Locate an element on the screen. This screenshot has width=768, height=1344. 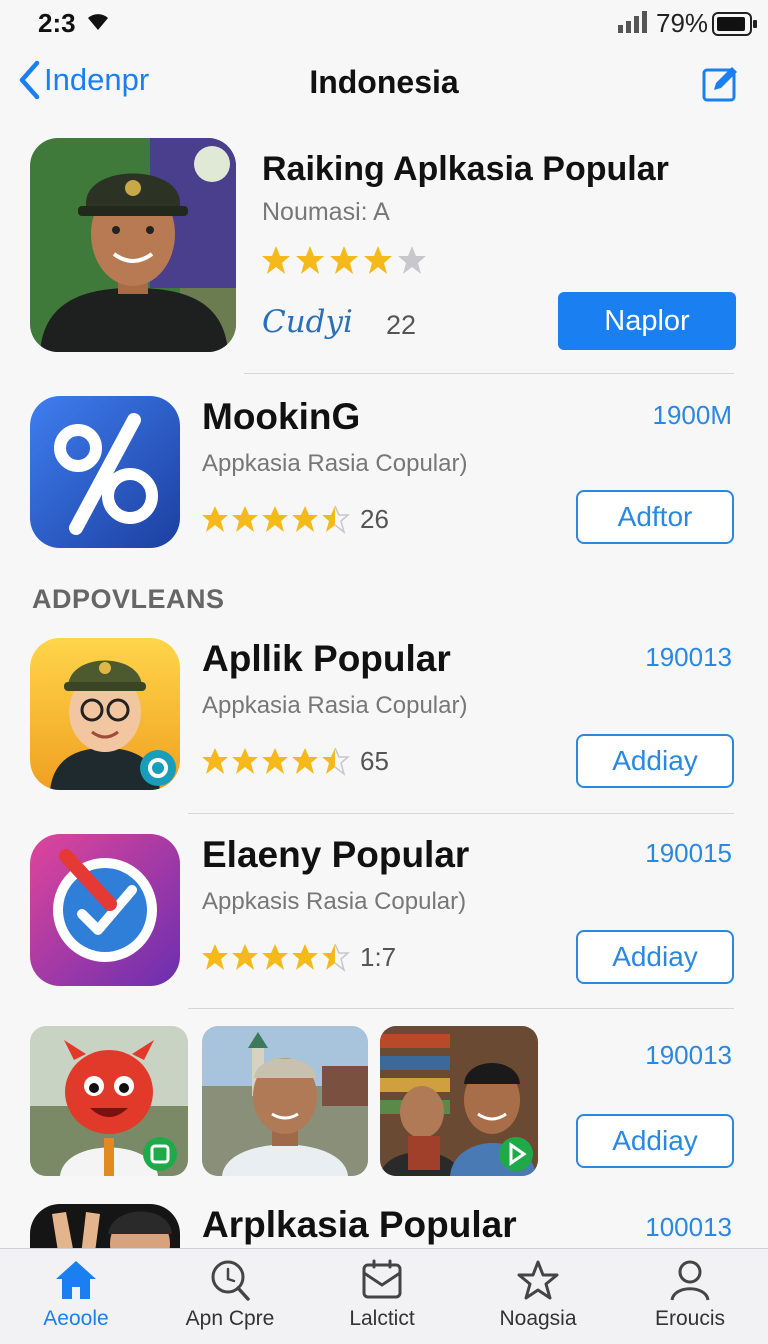
tab-profile: Eroucis is located at coordinates (690, 1295).